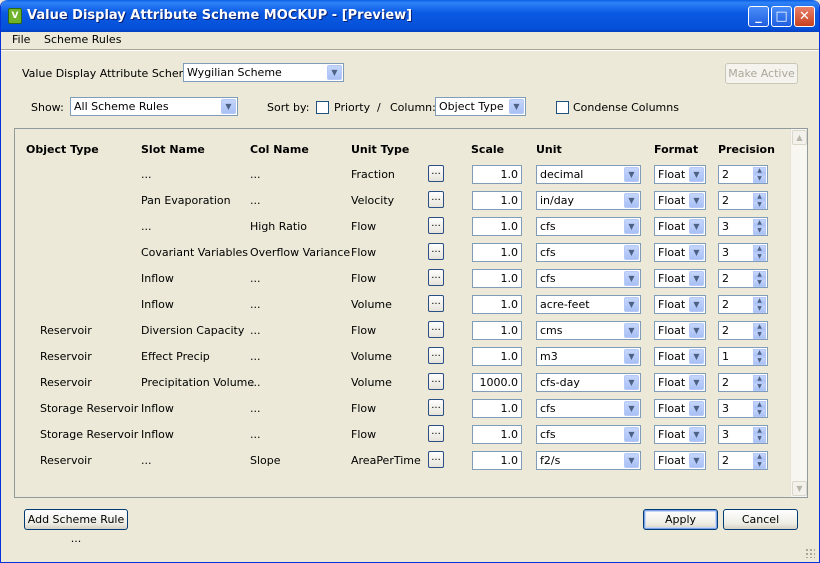 The height and width of the screenshot is (563, 820). What do you see at coordinates (758, 16) in the screenshot?
I see `minimize-button: _` at bounding box center [758, 16].